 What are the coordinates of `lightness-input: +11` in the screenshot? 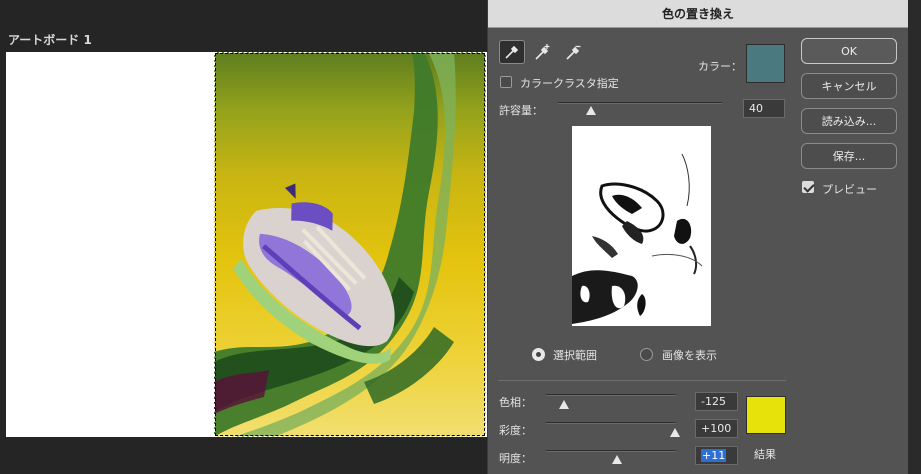 It's located at (716, 455).